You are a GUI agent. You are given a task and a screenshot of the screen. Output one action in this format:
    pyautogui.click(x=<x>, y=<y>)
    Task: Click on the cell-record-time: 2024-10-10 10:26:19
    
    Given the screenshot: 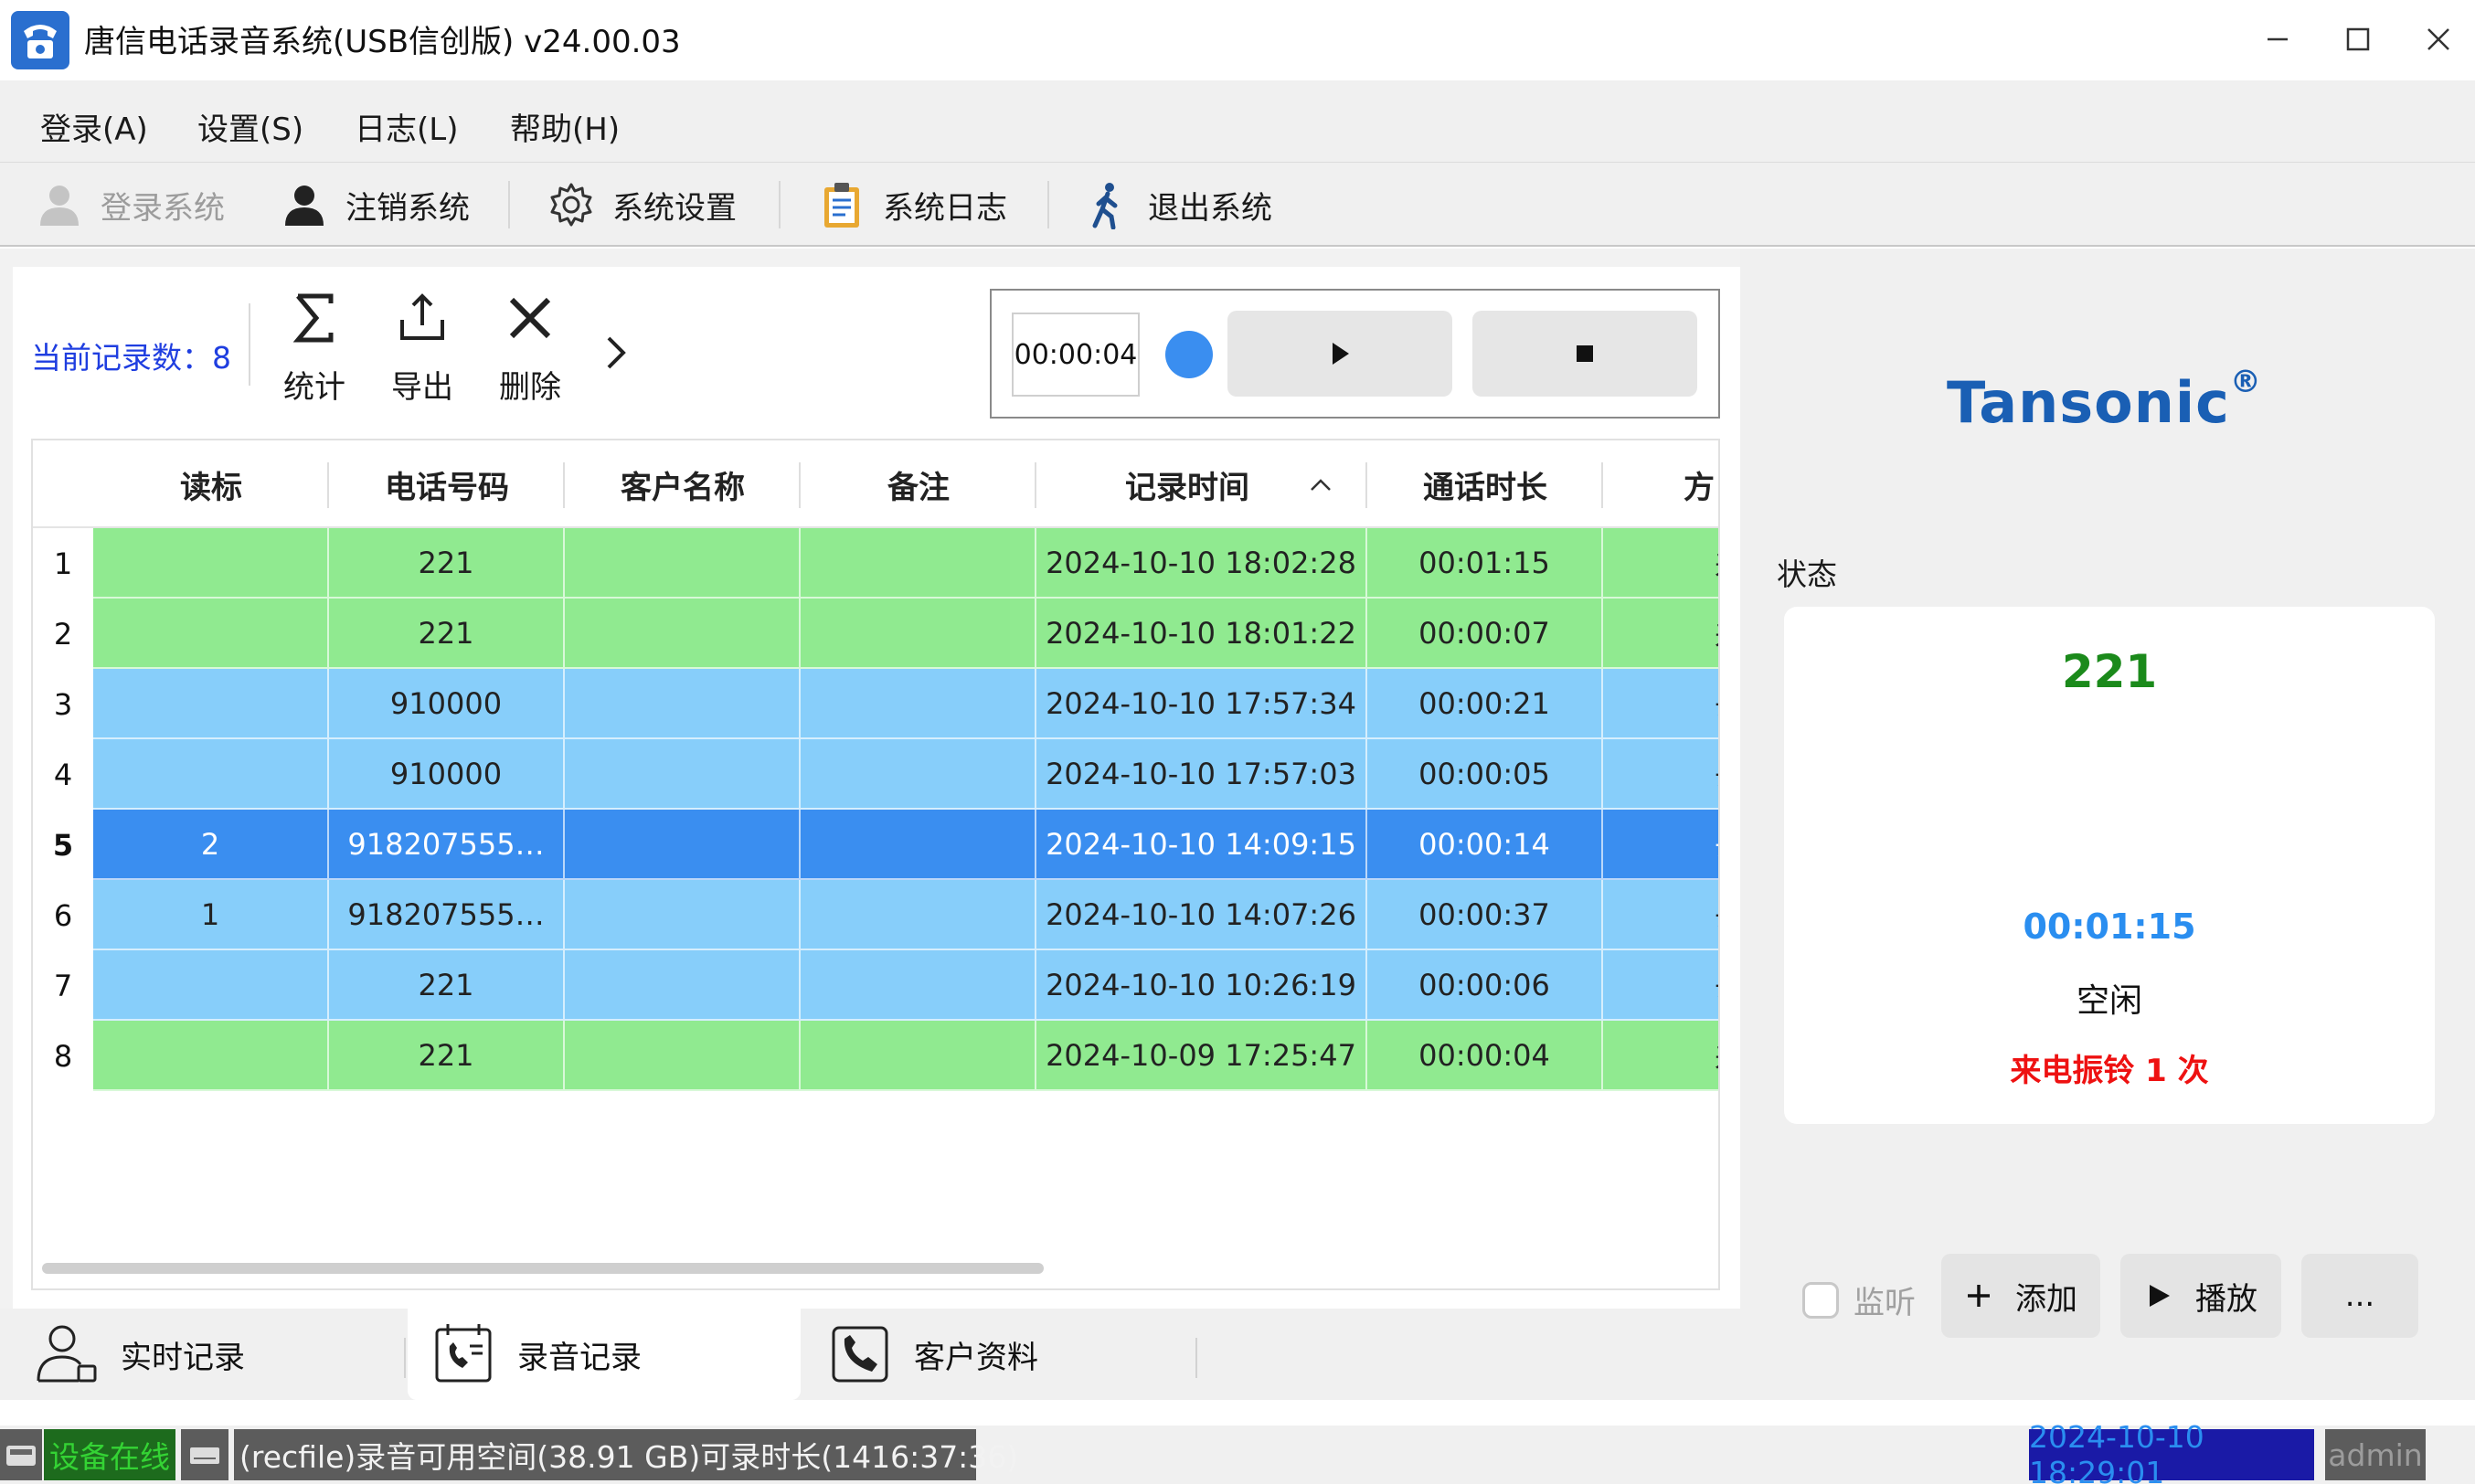 What is the action you would take?
    pyautogui.click(x=1201, y=986)
    